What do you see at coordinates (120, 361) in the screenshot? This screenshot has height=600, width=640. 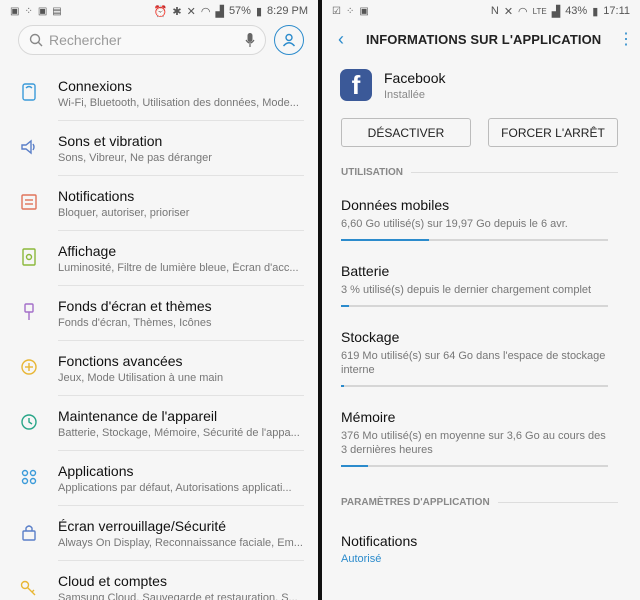 I see `item-title: Fonctions avancées` at bounding box center [120, 361].